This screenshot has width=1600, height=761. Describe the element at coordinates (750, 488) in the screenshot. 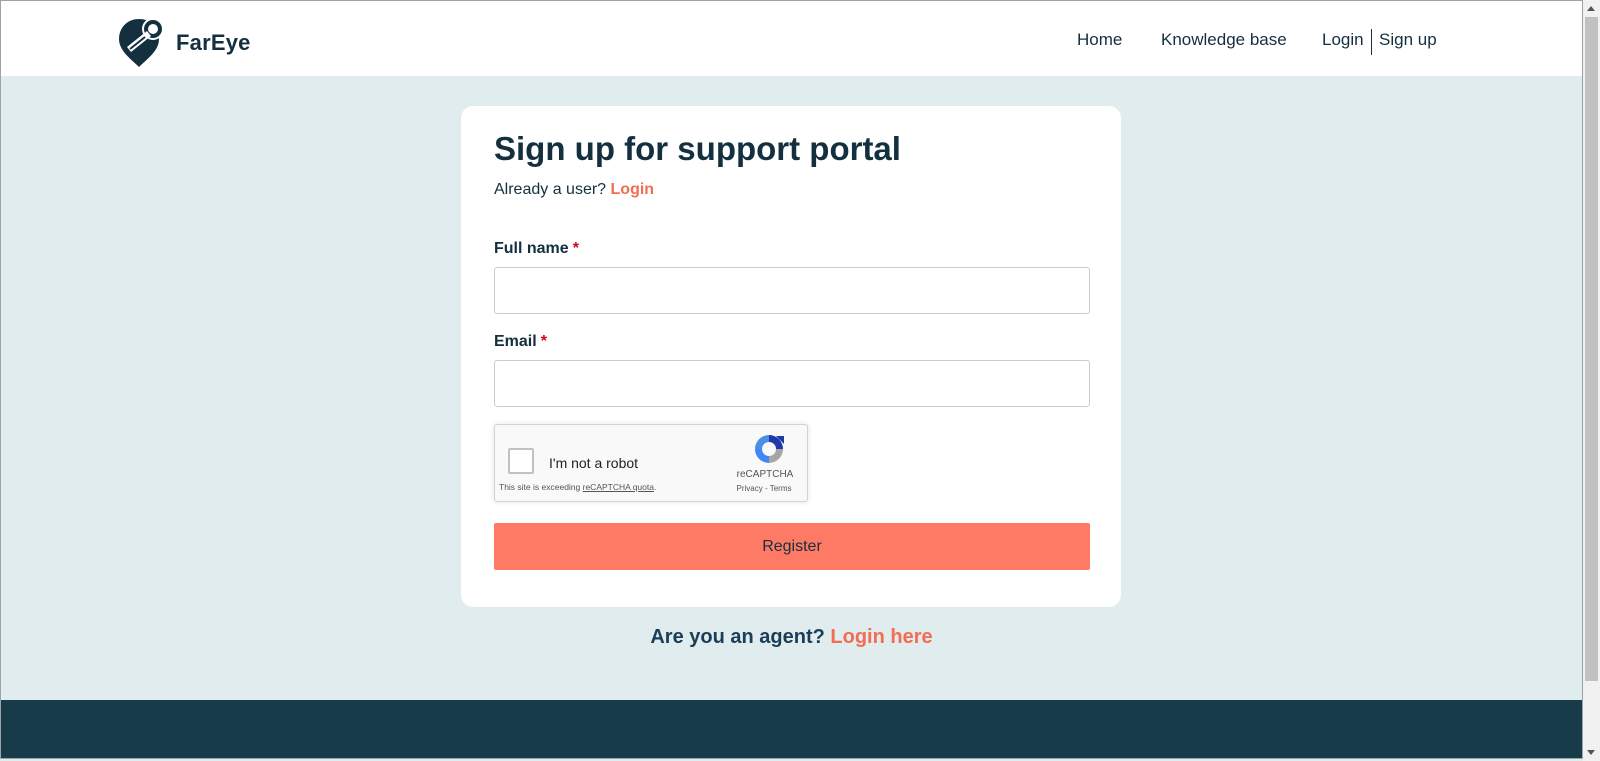

I see `recaptcha-privacy-link: Privacy` at that location.